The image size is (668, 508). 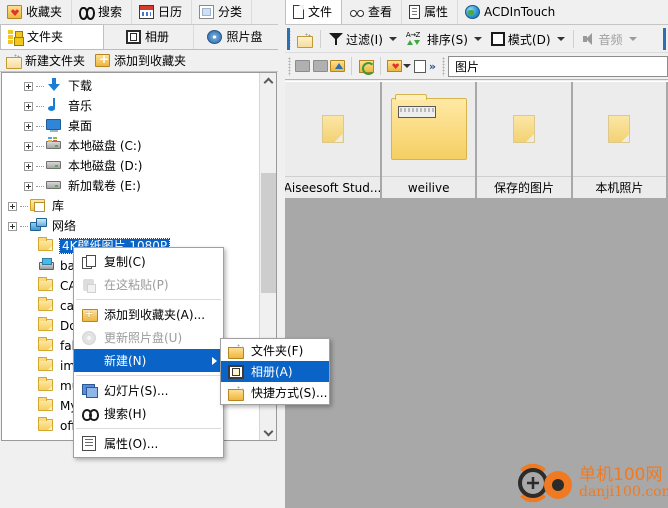 I want to click on context-menu-item: 新建(N), so click(x=148, y=360).